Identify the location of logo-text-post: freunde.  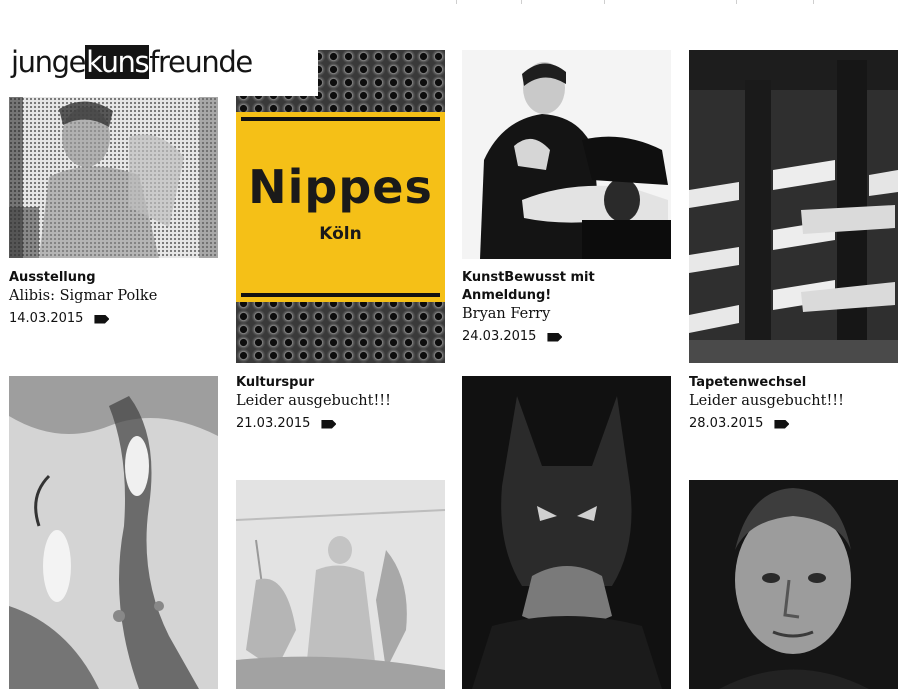
(201, 62).